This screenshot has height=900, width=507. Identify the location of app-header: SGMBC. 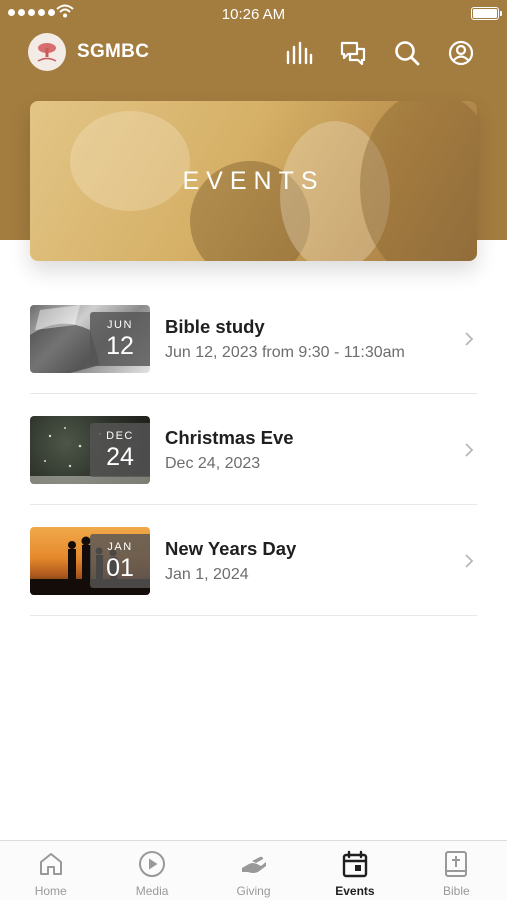
(253, 52).